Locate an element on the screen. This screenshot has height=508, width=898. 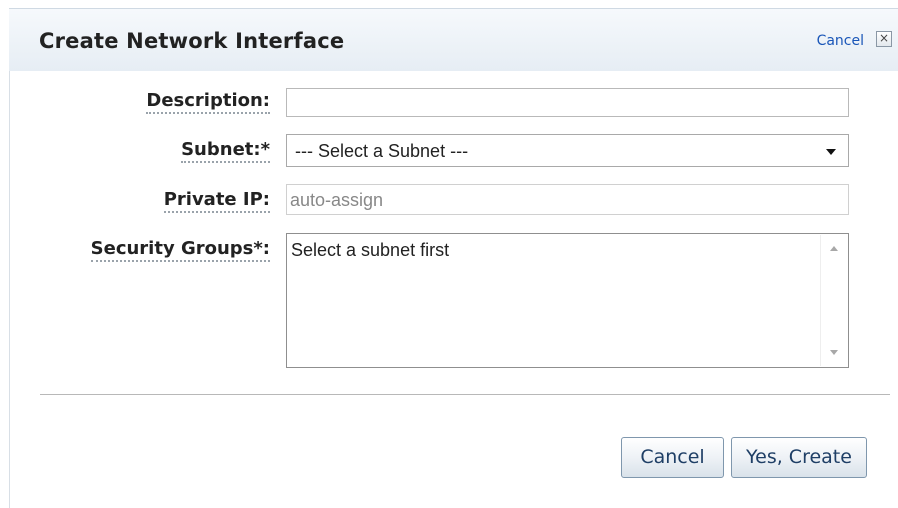
scroll-up-arrow-icon is located at coordinates (834, 248).